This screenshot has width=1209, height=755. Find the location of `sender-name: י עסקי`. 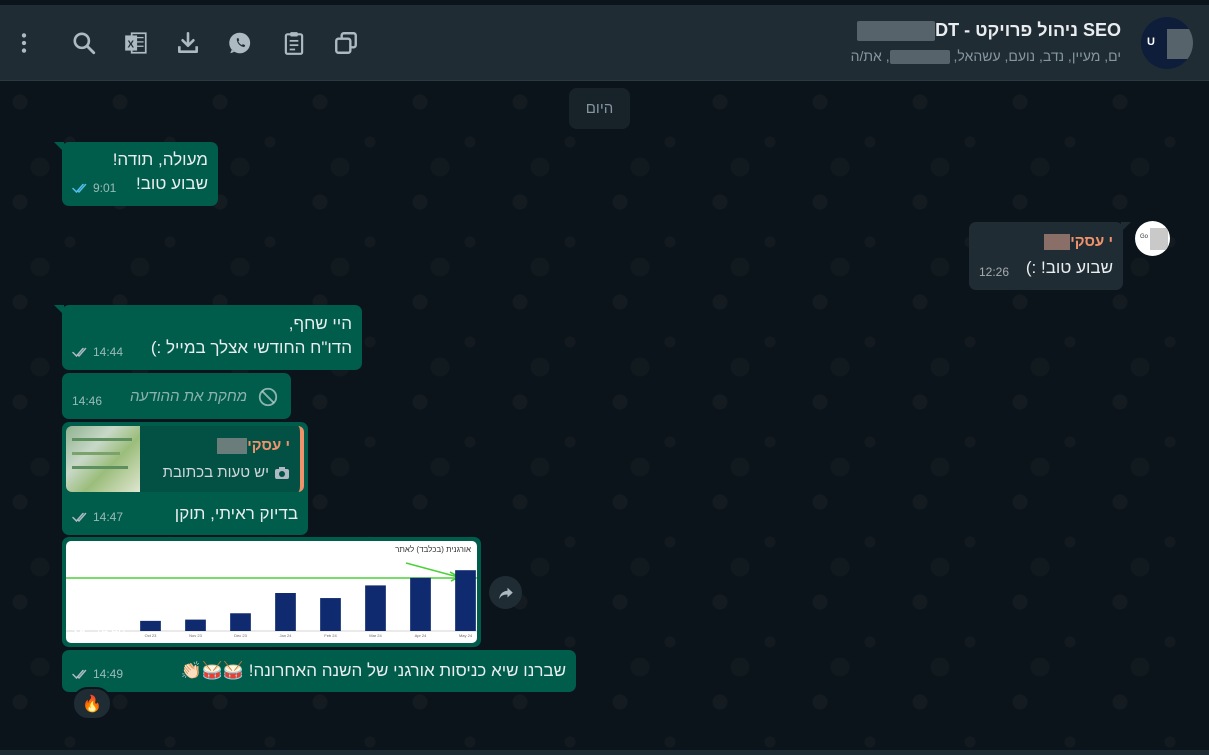

sender-name: י עסקי is located at coordinates (1077, 242).